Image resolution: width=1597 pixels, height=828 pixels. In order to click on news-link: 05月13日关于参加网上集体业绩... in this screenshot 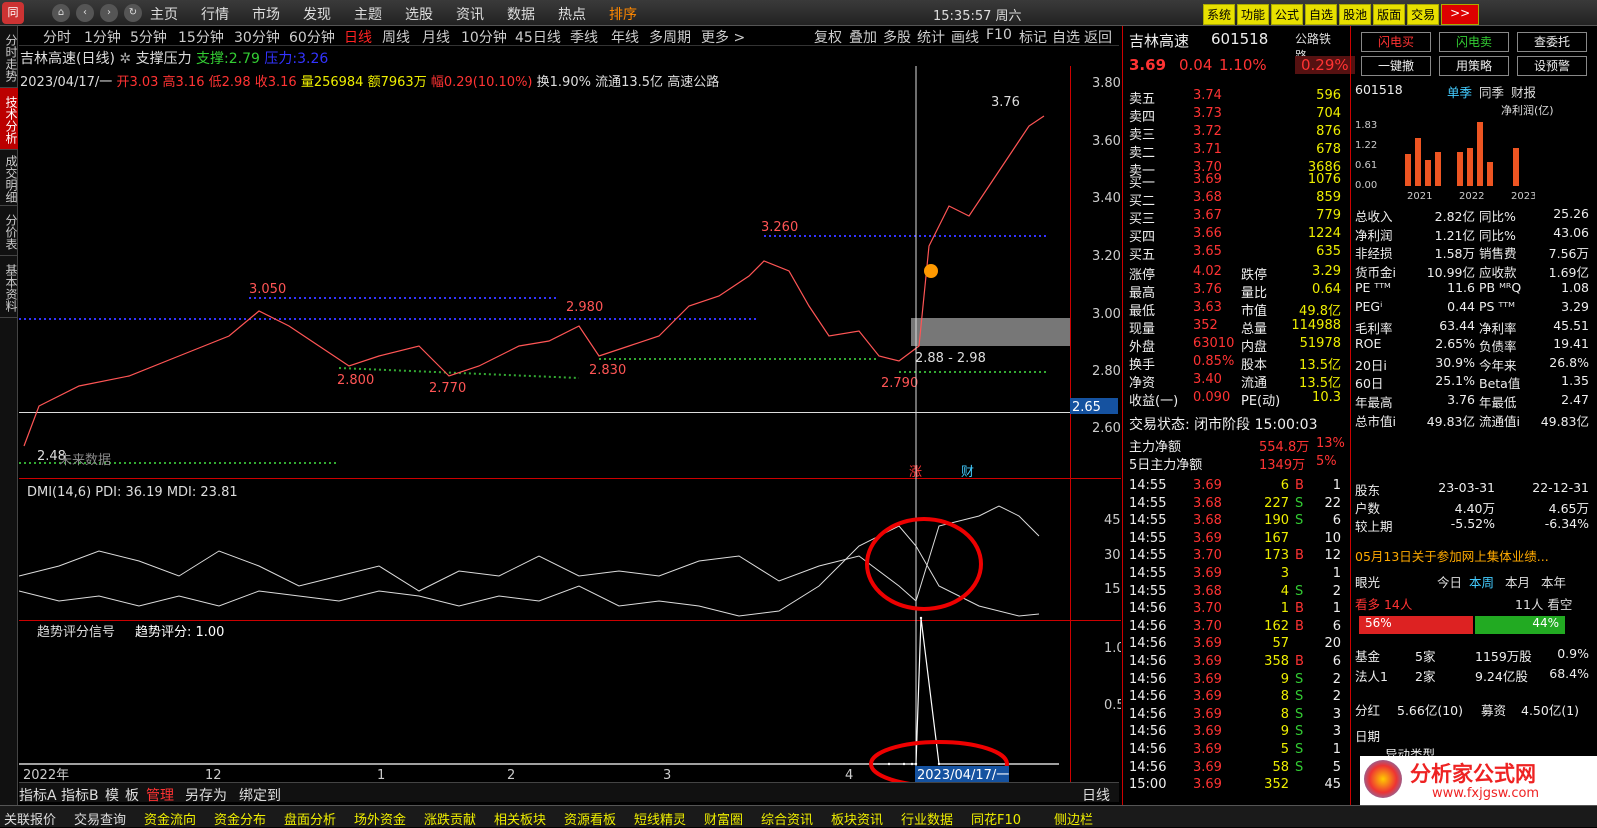, I will do `click(1452, 555)`.